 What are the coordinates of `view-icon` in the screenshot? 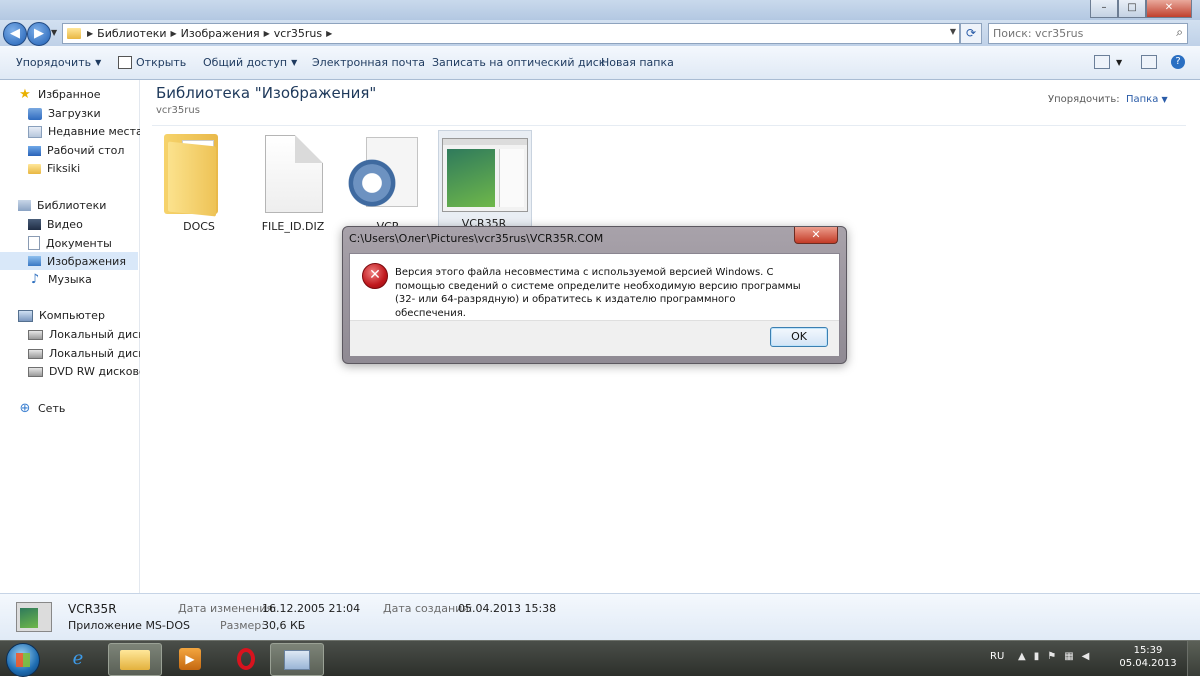 It's located at (1102, 62).